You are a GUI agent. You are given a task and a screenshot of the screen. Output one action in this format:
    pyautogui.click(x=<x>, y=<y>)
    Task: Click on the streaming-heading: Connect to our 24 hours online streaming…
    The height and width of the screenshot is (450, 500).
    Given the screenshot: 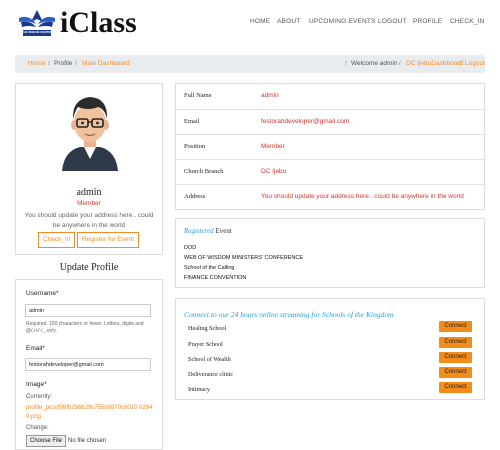 What is the action you would take?
    pyautogui.click(x=289, y=314)
    